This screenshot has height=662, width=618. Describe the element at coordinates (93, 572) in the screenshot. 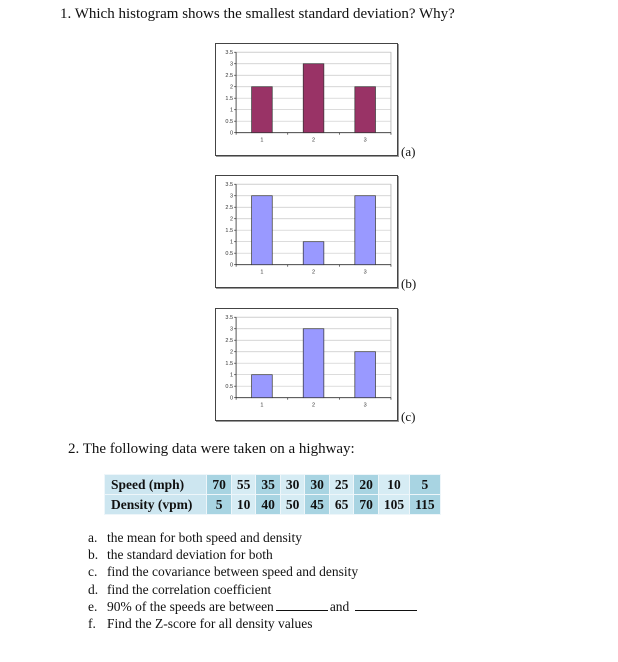

I see `item-label: c.` at that location.